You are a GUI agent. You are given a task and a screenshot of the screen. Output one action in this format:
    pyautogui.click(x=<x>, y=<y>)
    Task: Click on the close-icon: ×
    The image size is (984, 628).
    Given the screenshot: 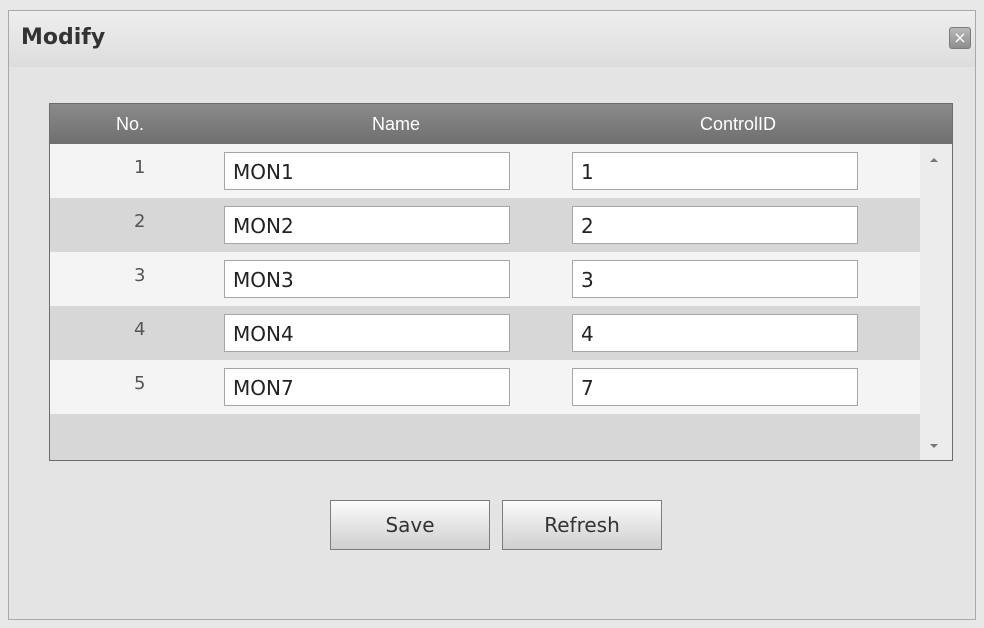 What is the action you would take?
    pyautogui.click(x=960, y=38)
    